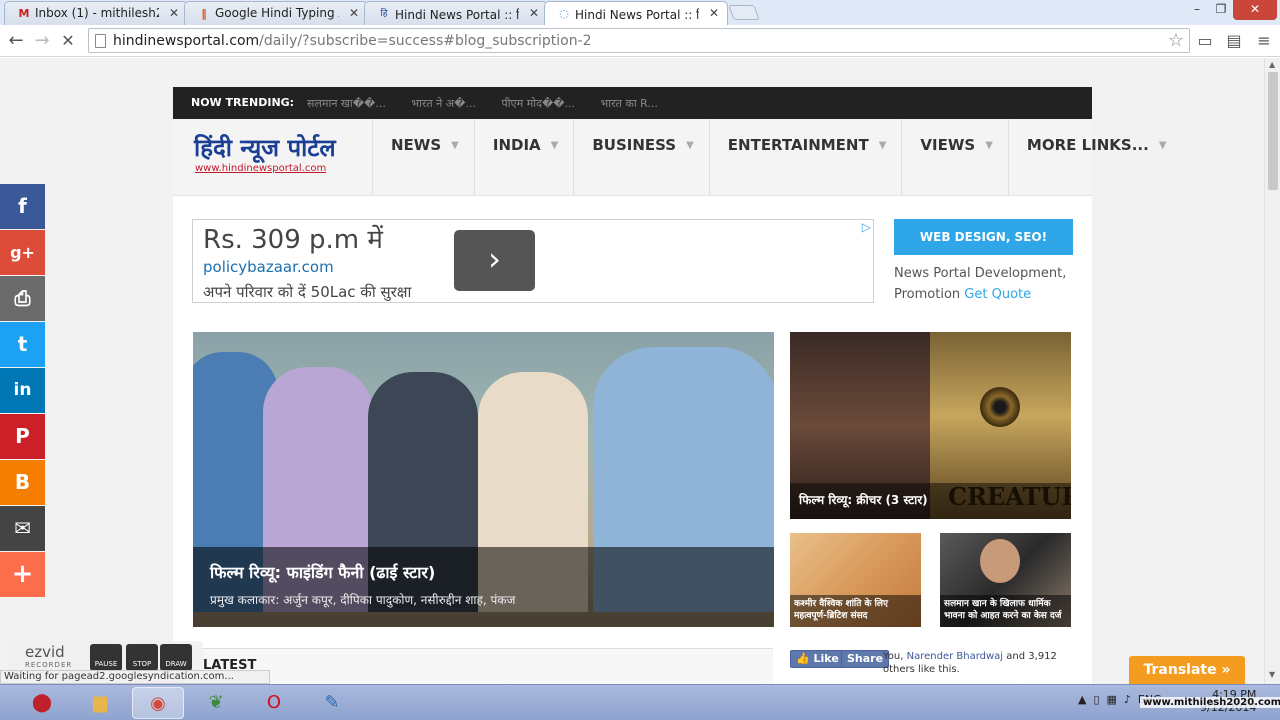  Describe the element at coordinates (204, 13) in the screenshot. I see `blogger-icon: ‖` at that location.